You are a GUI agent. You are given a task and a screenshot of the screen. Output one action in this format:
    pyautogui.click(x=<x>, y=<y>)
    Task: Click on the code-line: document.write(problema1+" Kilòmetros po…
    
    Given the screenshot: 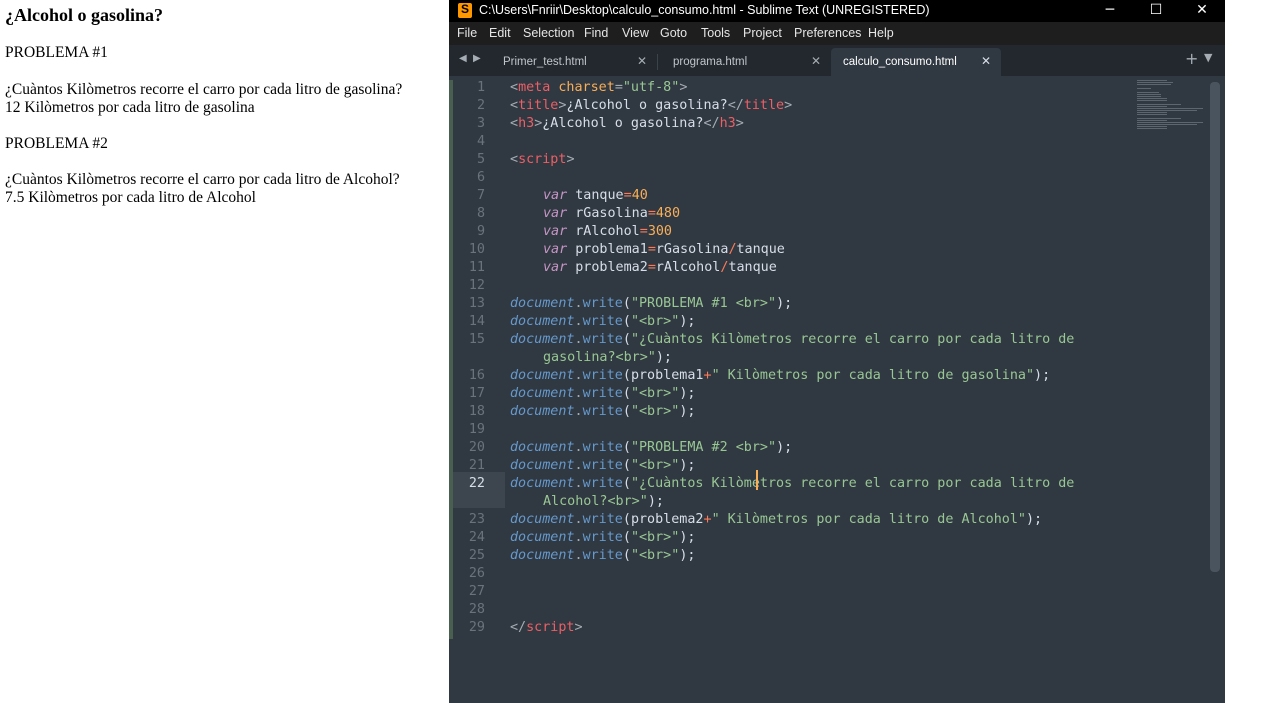 What is the action you would take?
    pyautogui.click(x=780, y=375)
    